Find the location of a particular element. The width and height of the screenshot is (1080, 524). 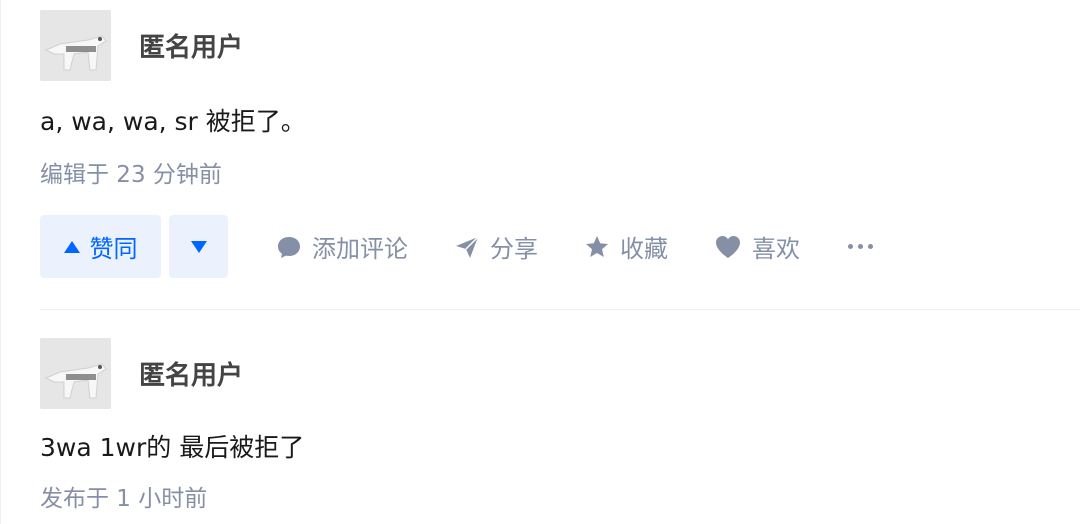

share-label: 分享 is located at coordinates (514, 249).